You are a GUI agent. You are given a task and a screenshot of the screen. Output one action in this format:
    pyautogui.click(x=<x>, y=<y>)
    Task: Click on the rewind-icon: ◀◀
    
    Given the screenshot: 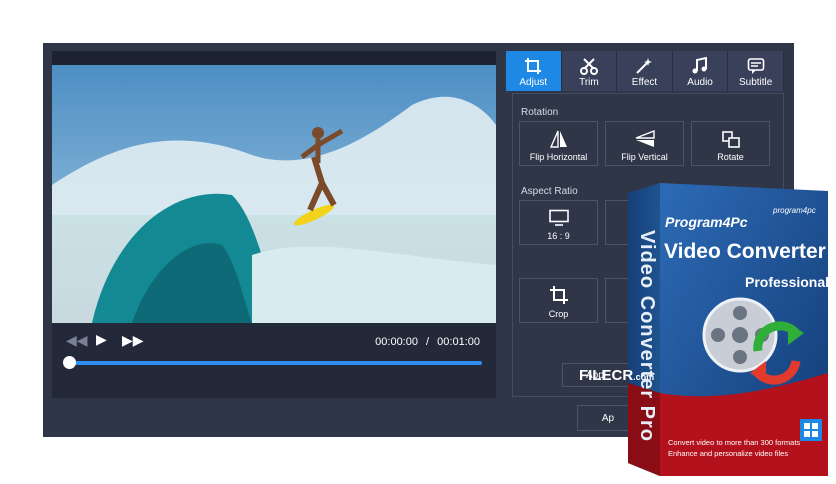 What is the action you would take?
    pyautogui.click(x=77, y=340)
    